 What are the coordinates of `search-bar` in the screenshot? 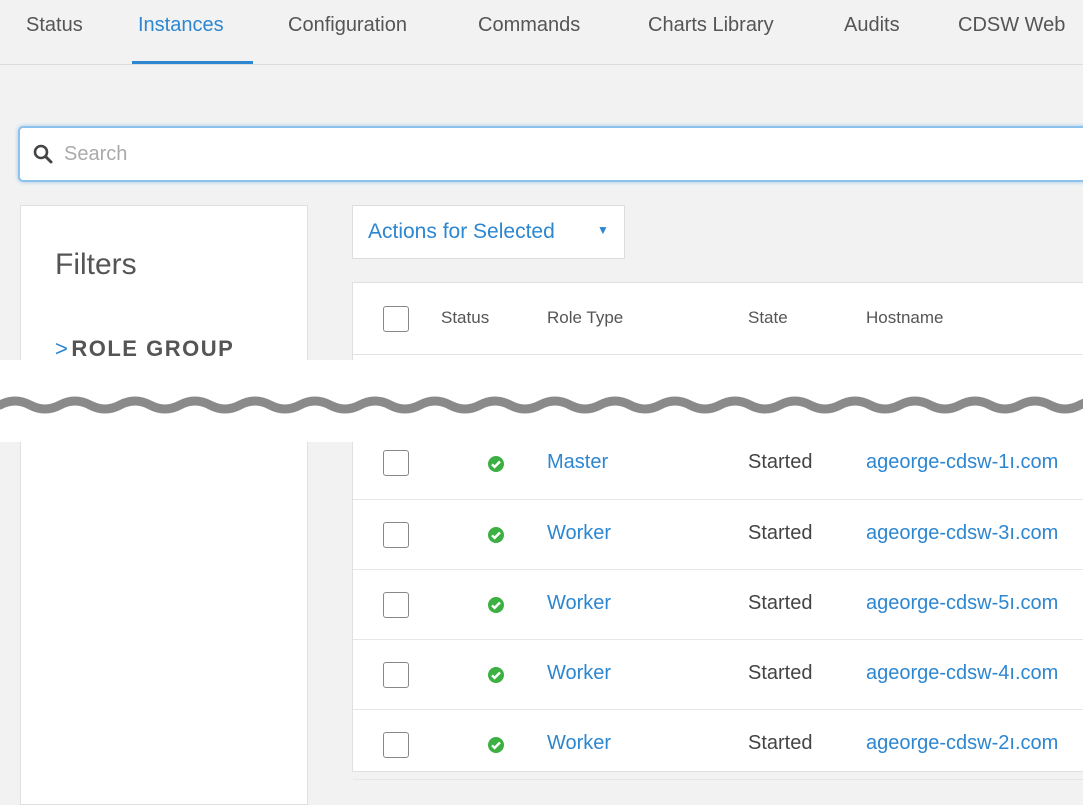 It's located at (550, 154).